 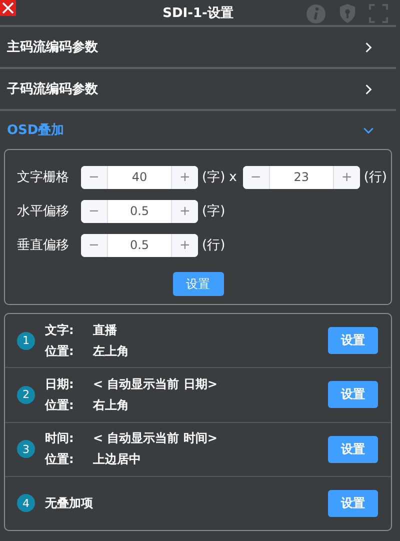 What do you see at coordinates (26, 395) in the screenshot?
I see `index-badge: 2` at bounding box center [26, 395].